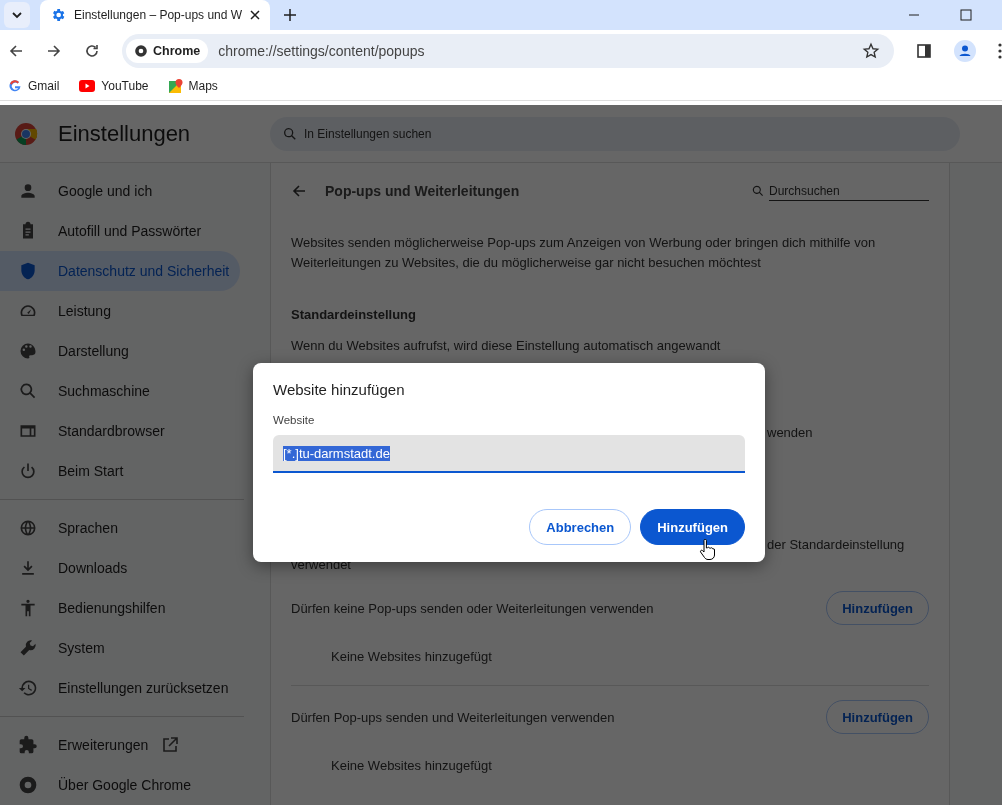  What do you see at coordinates (114, 86) in the screenshot?
I see `bookmark: YouTube` at bounding box center [114, 86].